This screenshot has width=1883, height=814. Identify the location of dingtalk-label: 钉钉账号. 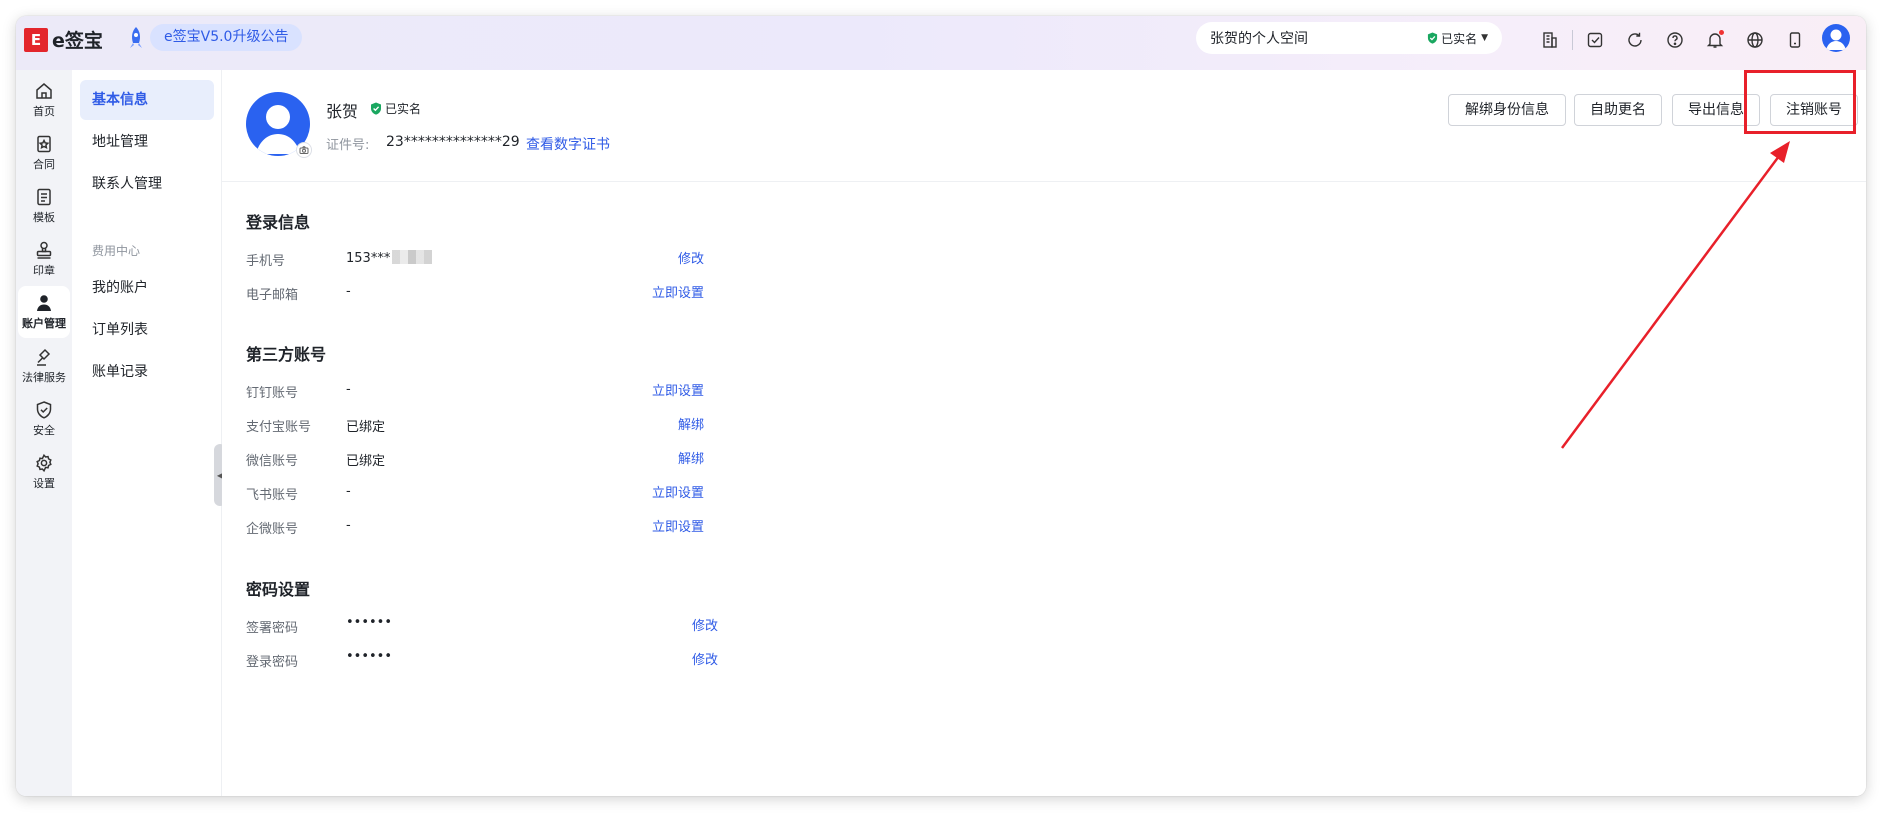
(272, 393).